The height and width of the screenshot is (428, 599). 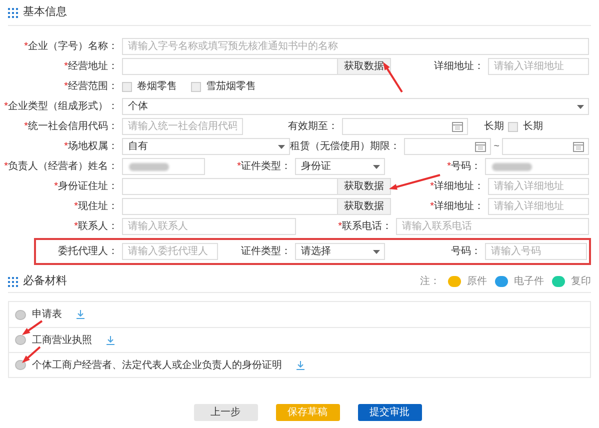 I want to click on action-button: 上一步, so click(x=226, y=412).